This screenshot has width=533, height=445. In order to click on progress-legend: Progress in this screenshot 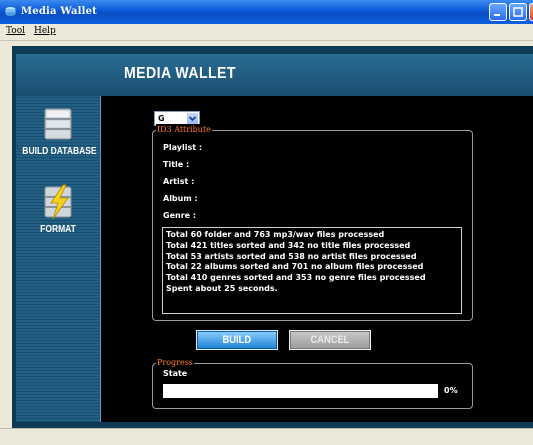, I will do `click(175, 362)`.